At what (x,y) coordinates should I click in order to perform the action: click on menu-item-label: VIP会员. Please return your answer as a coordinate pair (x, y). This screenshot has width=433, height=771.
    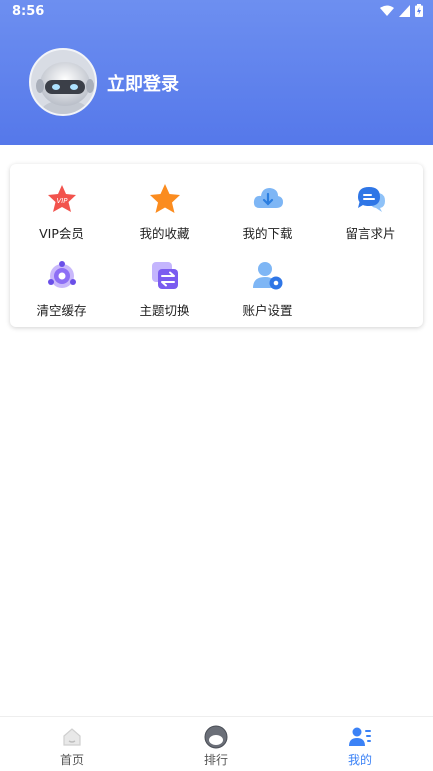
    Looking at the image, I should click on (61, 233).